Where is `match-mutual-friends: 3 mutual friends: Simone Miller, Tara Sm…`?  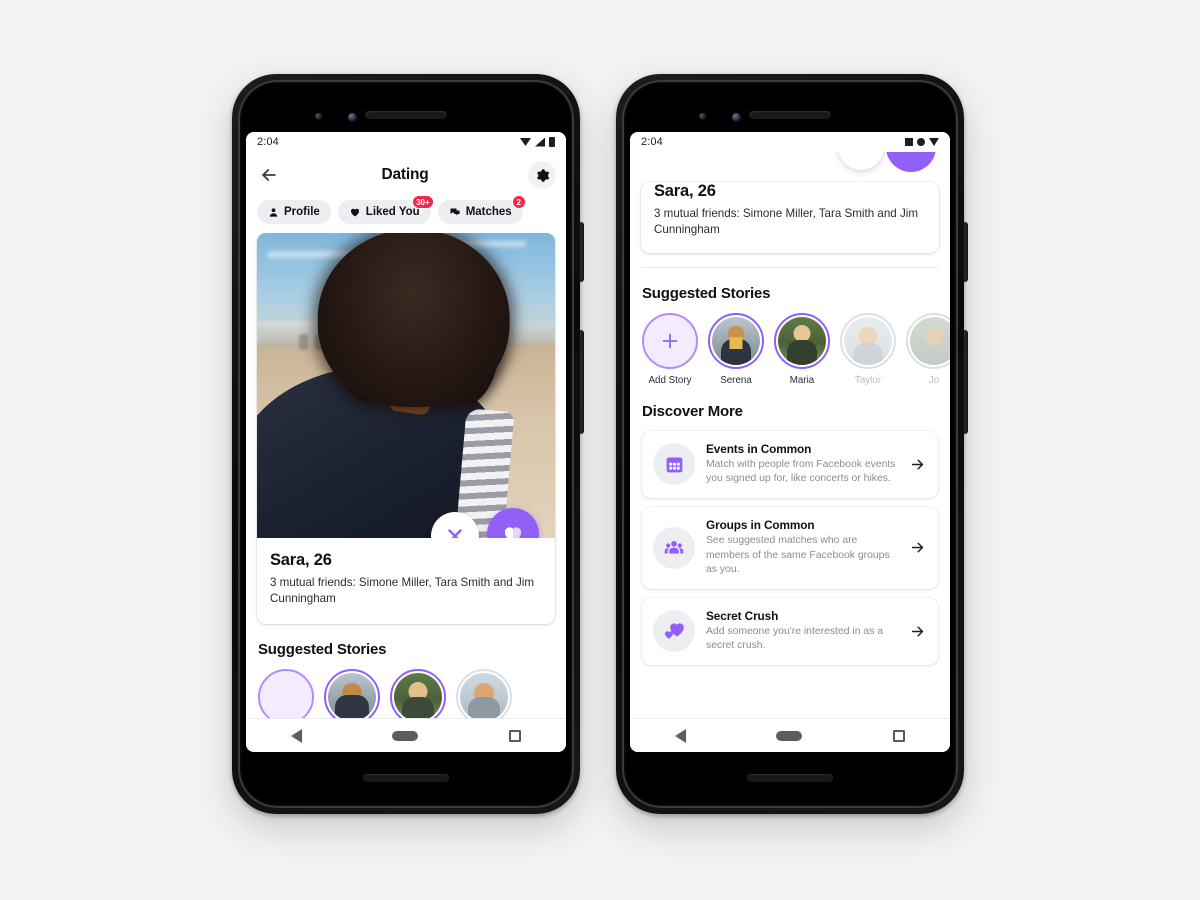 match-mutual-friends: 3 mutual friends: Simone Miller, Tara Sm… is located at coordinates (402, 591).